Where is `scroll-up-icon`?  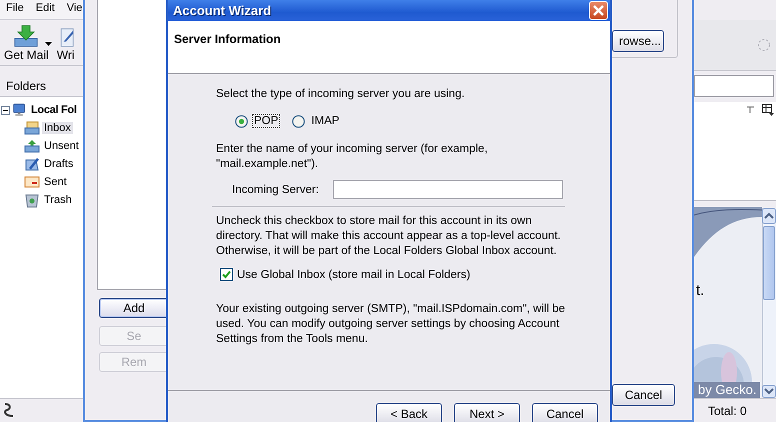
scroll-up-icon is located at coordinates (769, 216).